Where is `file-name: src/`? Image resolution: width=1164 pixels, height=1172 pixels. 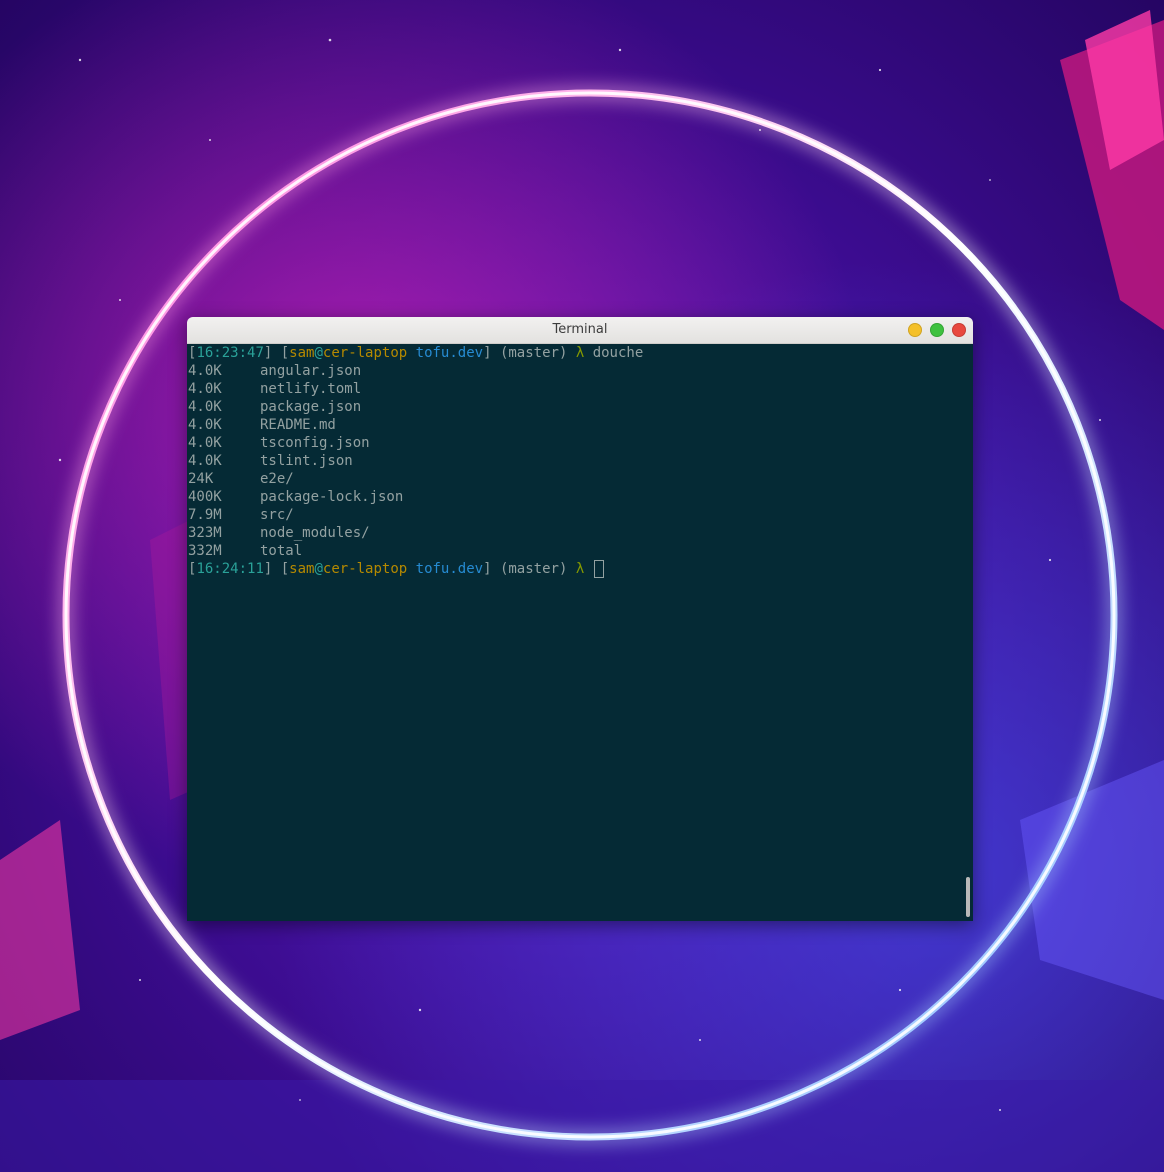 file-name: src/ is located at coordinates (277, 515).